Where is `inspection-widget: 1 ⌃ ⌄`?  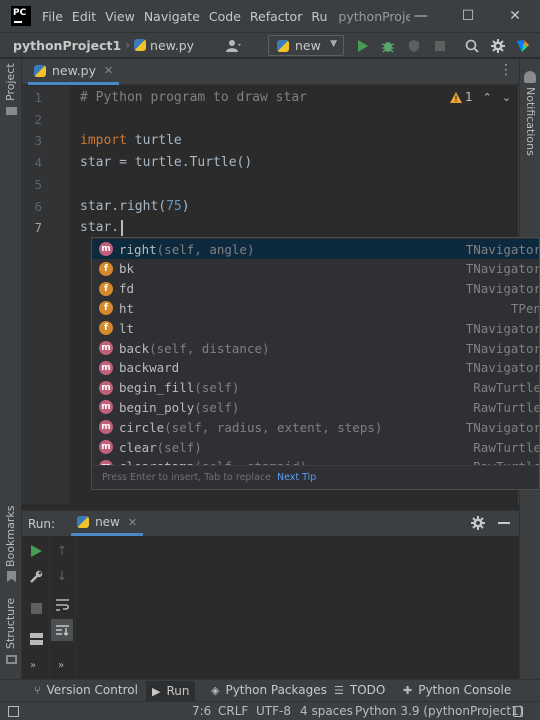 inspection-widget: 1 ⌃ ⌄ is located at coordinates (480, 97).